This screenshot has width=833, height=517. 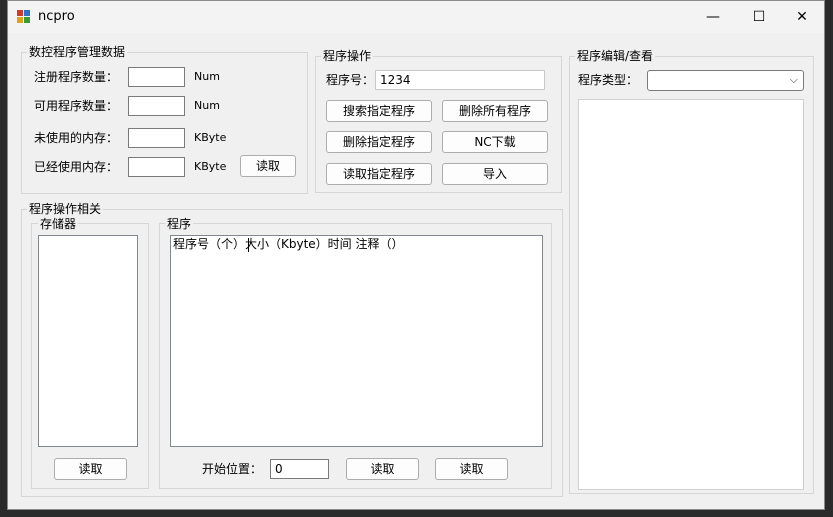 I want to click on storage-group-title: 存储器, so click(x=58, y=224).